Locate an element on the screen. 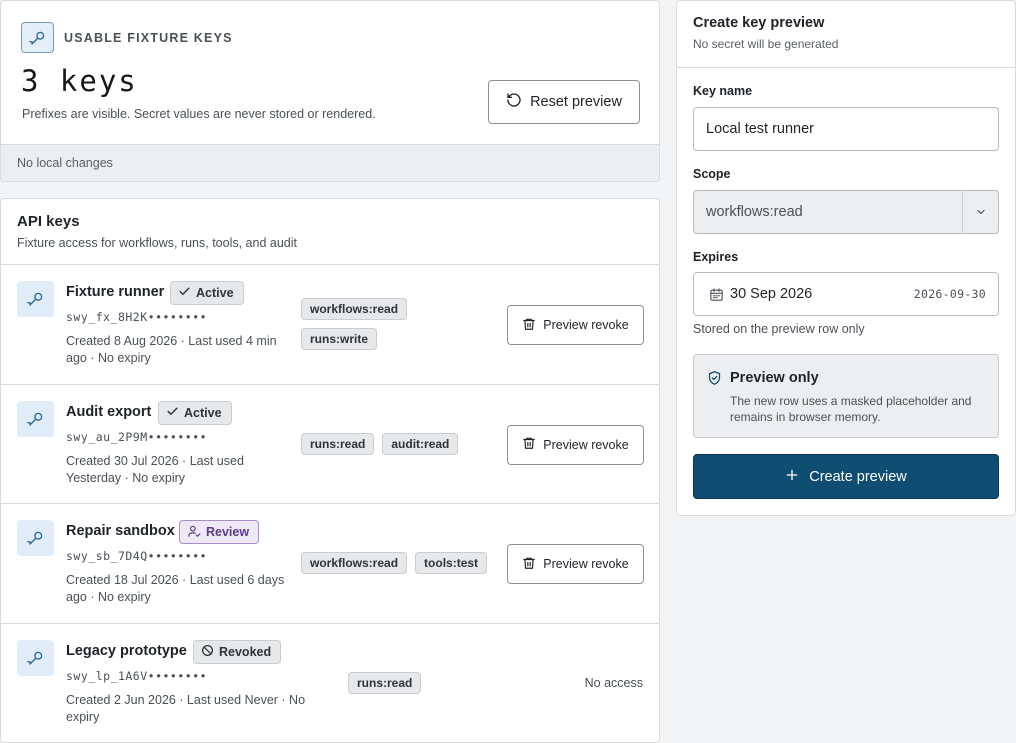 The height and width of the screenshot is (743, 1016). expires-hint: Stored on the preview row only is located at coordinates (779, 329).